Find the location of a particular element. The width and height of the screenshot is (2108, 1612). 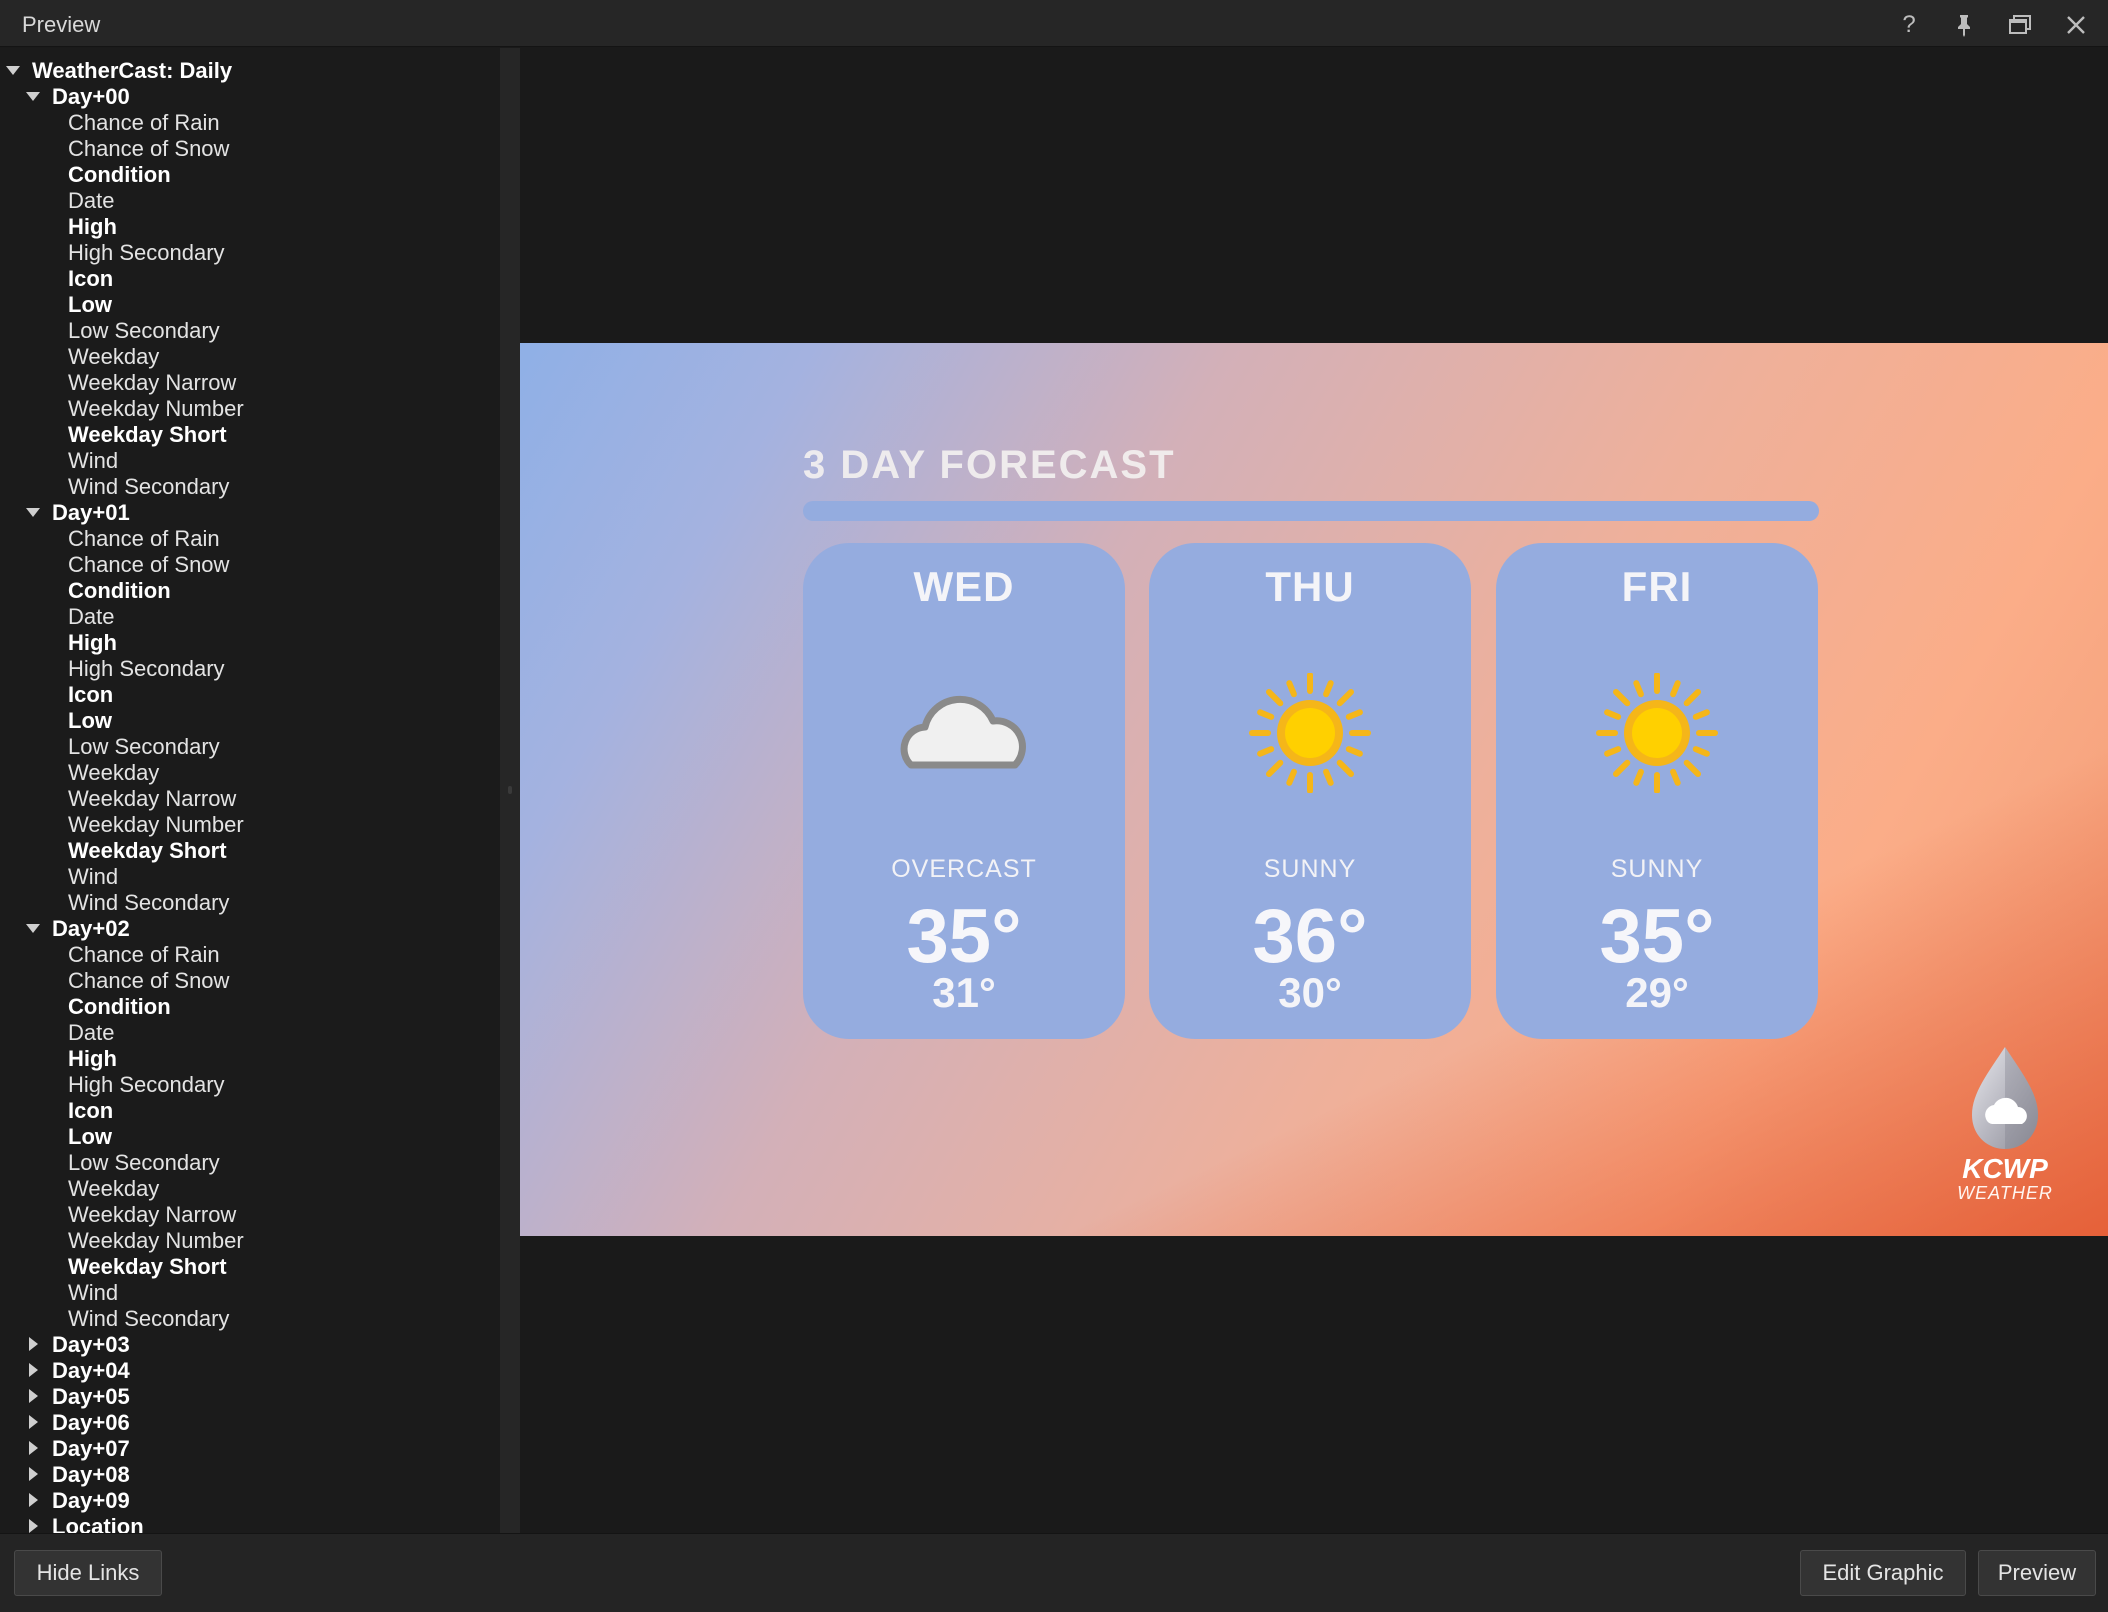

tree-item-label: Low Secondary is located at coordinates (144, 1162).